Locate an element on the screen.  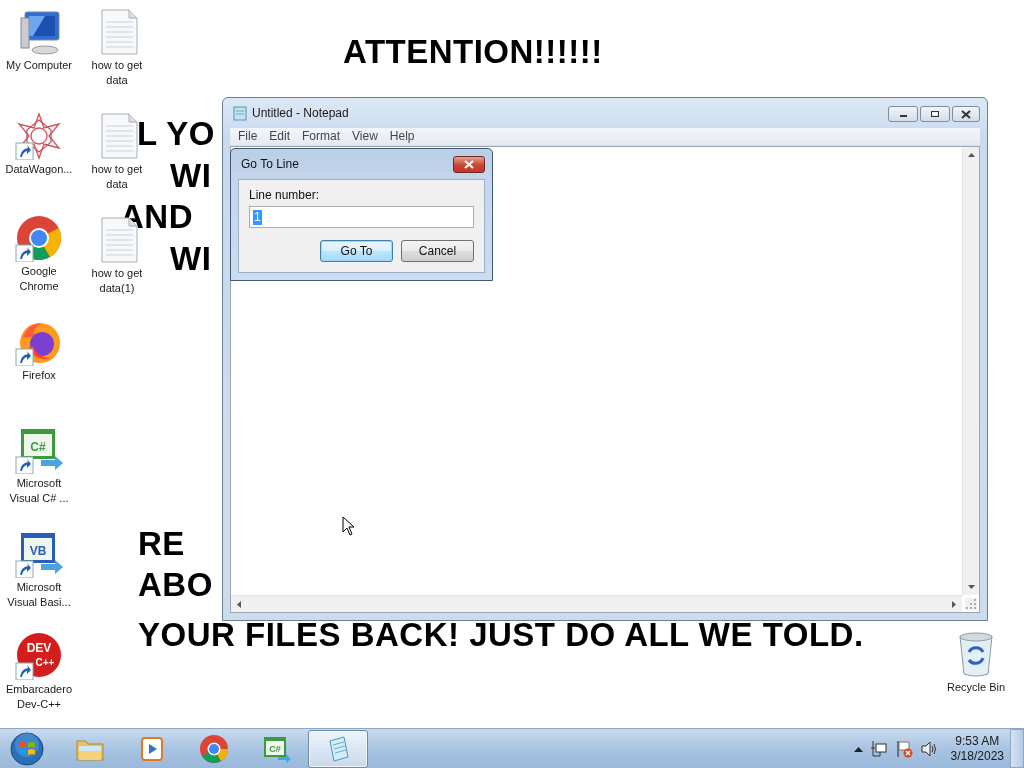
scroll-right-icon is located at coordinates (954, 604).